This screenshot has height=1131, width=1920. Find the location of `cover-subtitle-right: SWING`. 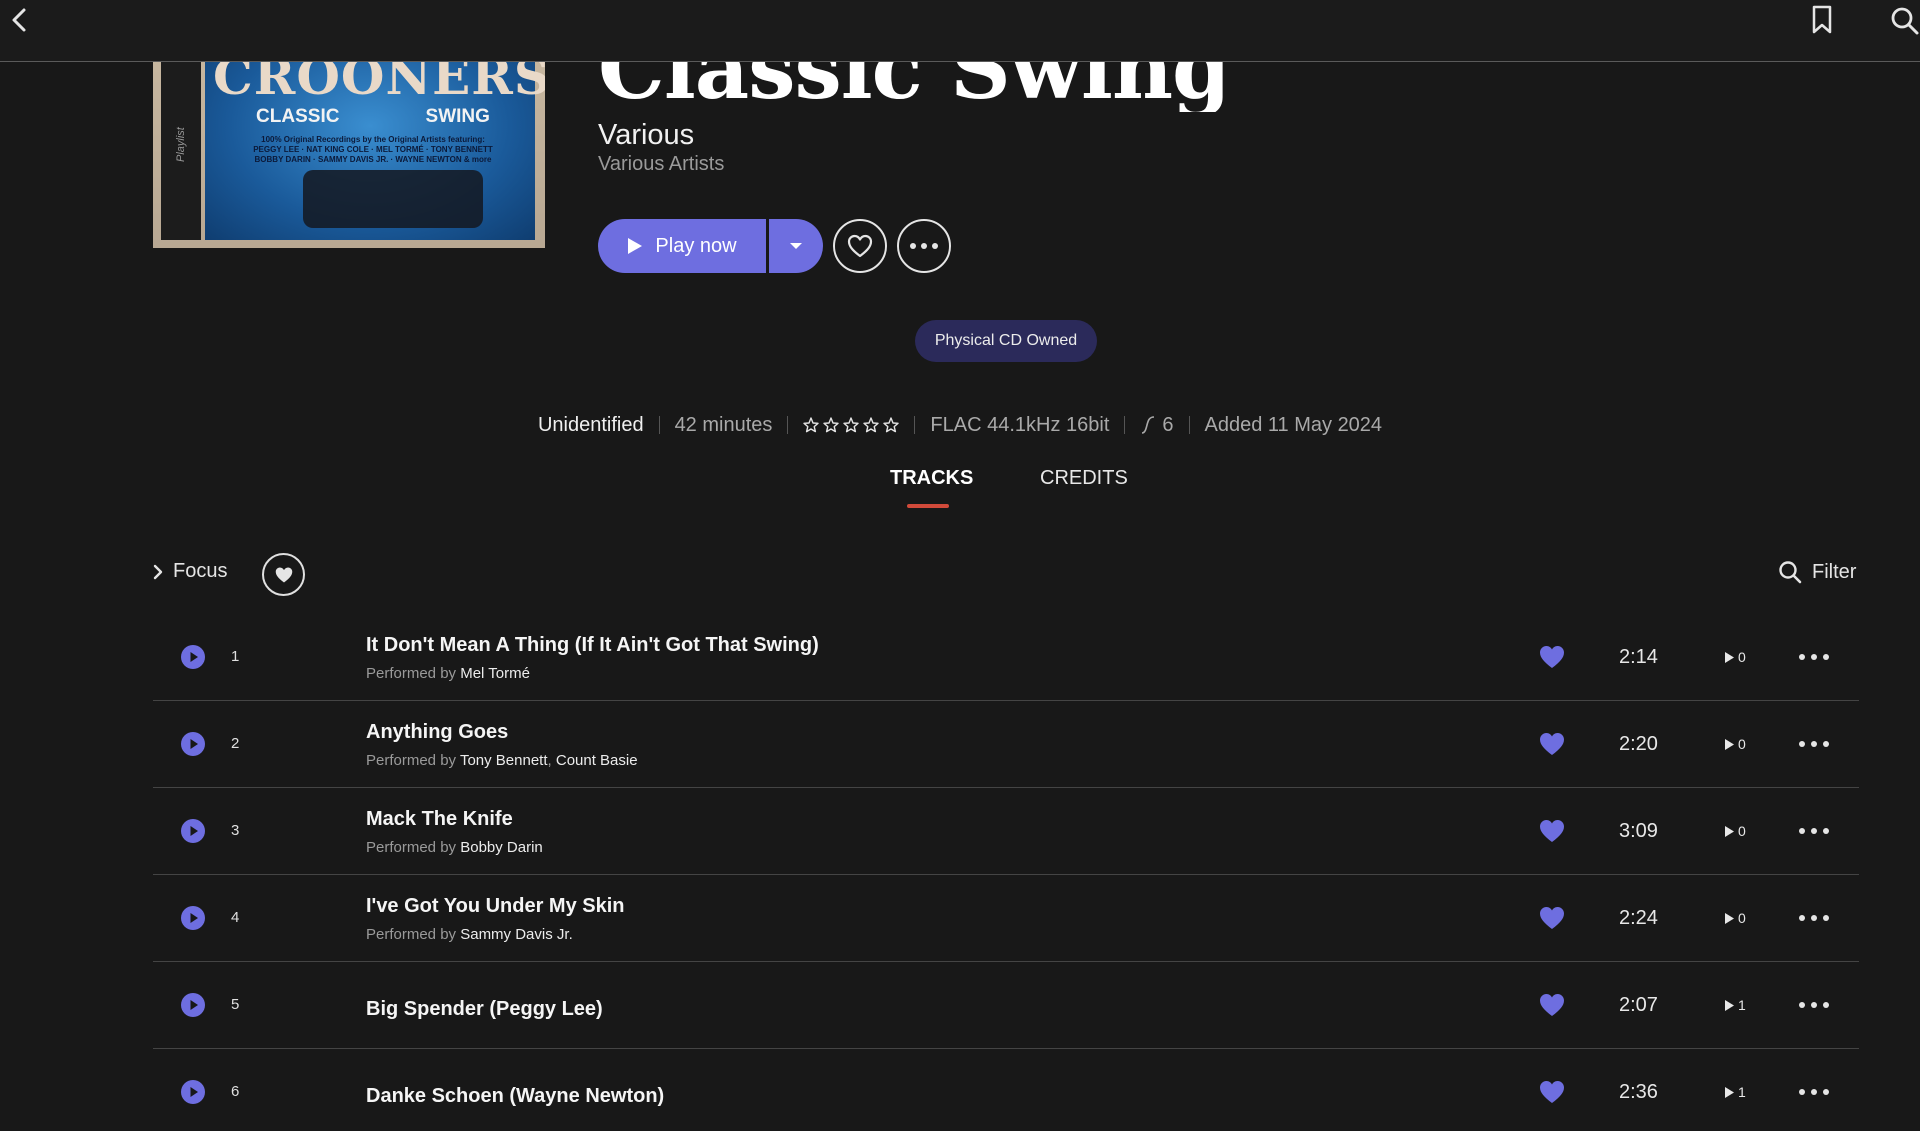

cover-subtitle-right: SWING is located at coordinates (457, 116).